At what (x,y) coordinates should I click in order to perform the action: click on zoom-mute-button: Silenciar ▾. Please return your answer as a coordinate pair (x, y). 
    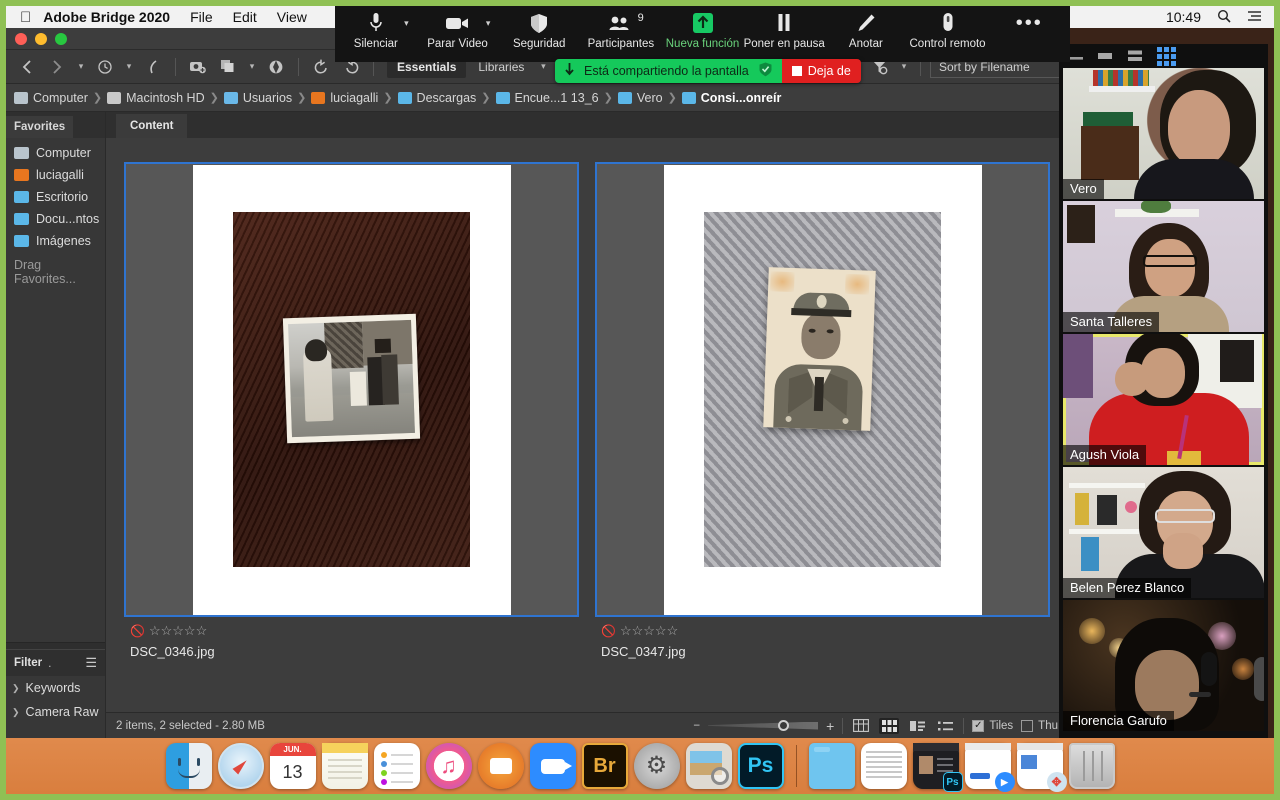
    Looking at the image, I should click on (376, 30).